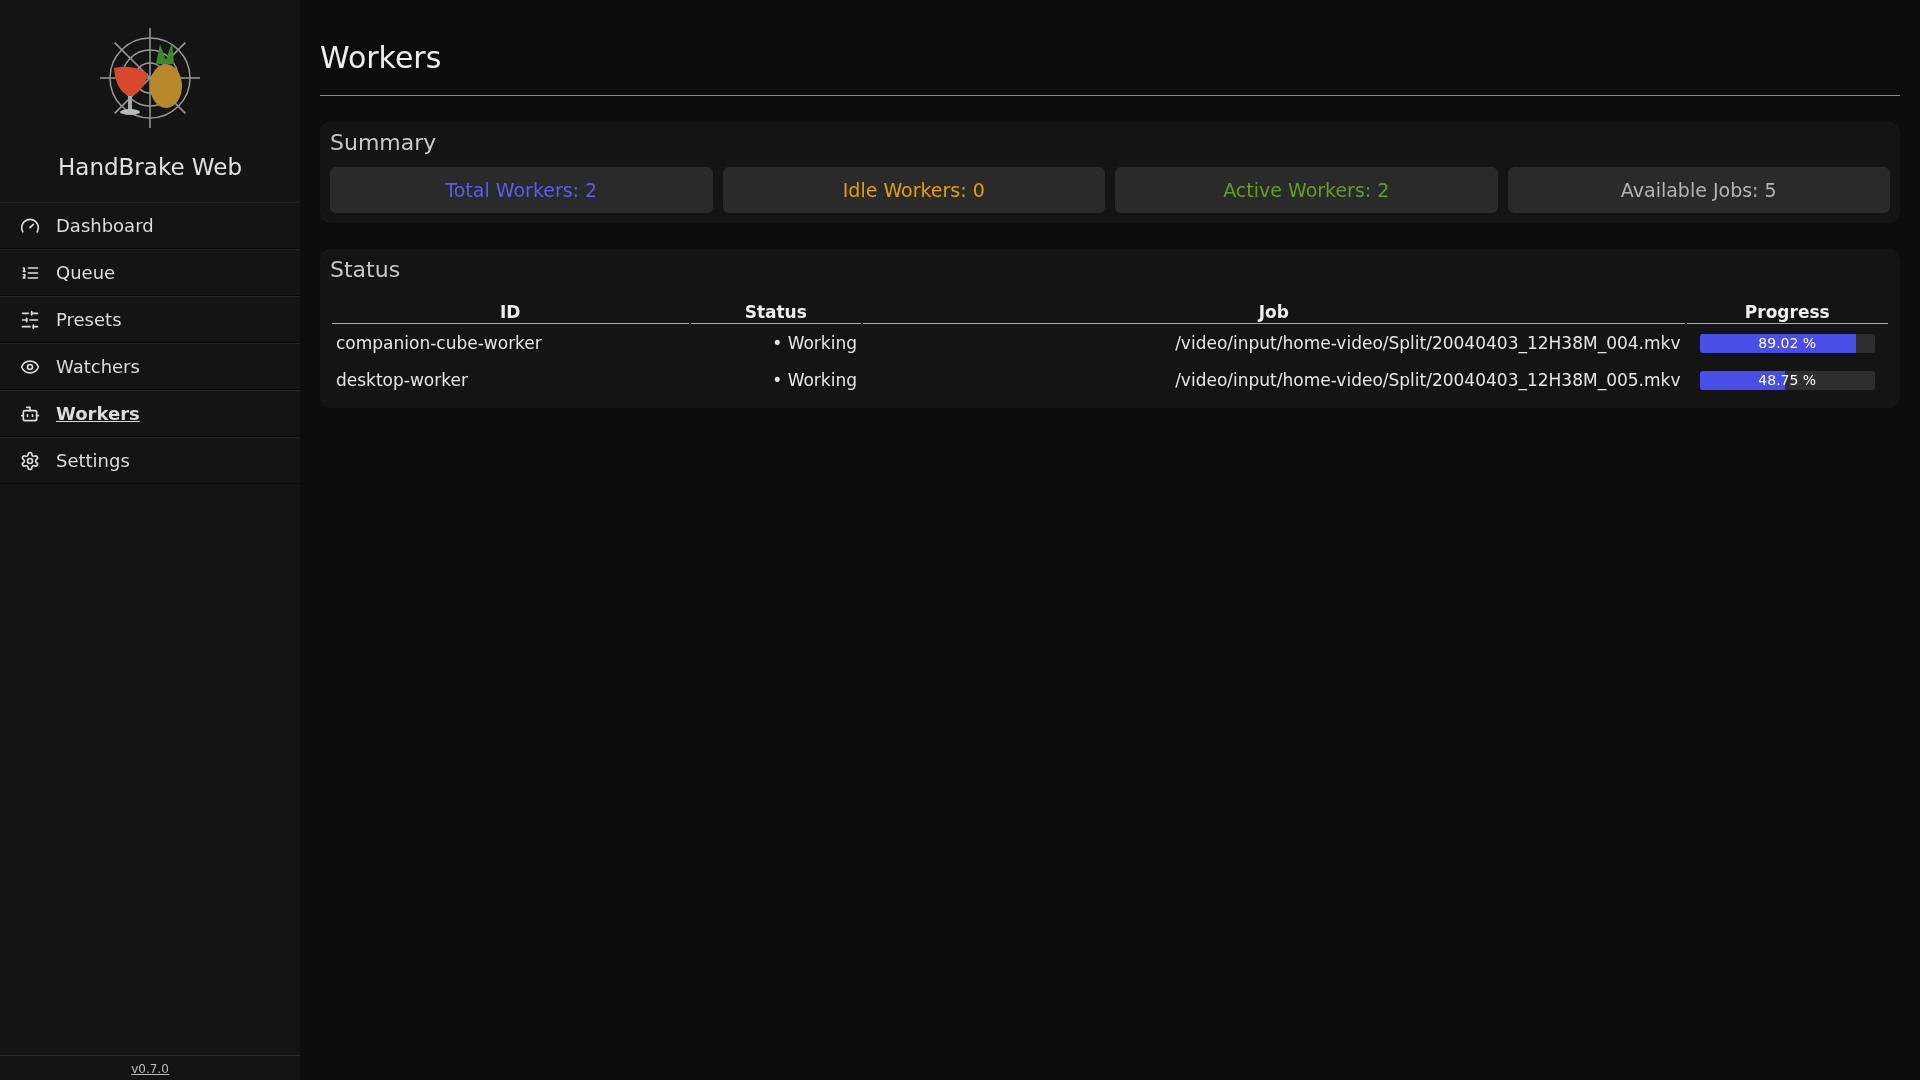 The image size is (1920, 1080). Describe the element at coordinates (150, 167) in the screenshot. I see `app-name: HandBrake Web` at that location.